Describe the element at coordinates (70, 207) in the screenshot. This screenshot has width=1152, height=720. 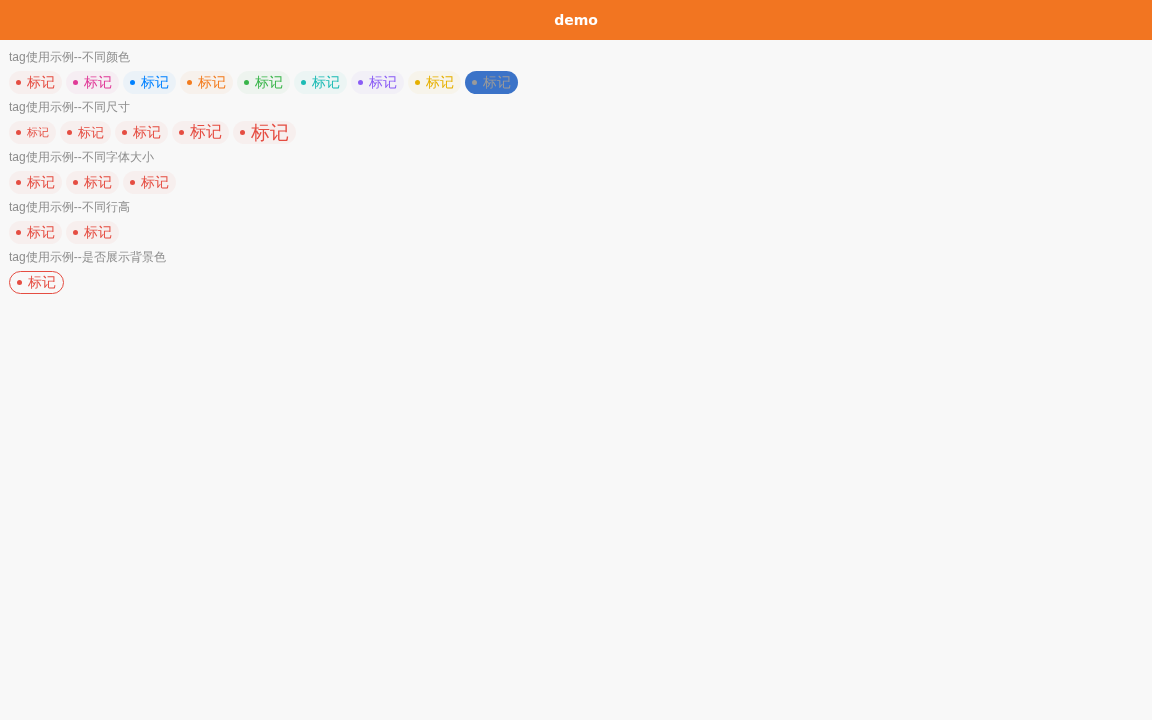
I see `section-title: tag使用示例--不同行高` at that location.